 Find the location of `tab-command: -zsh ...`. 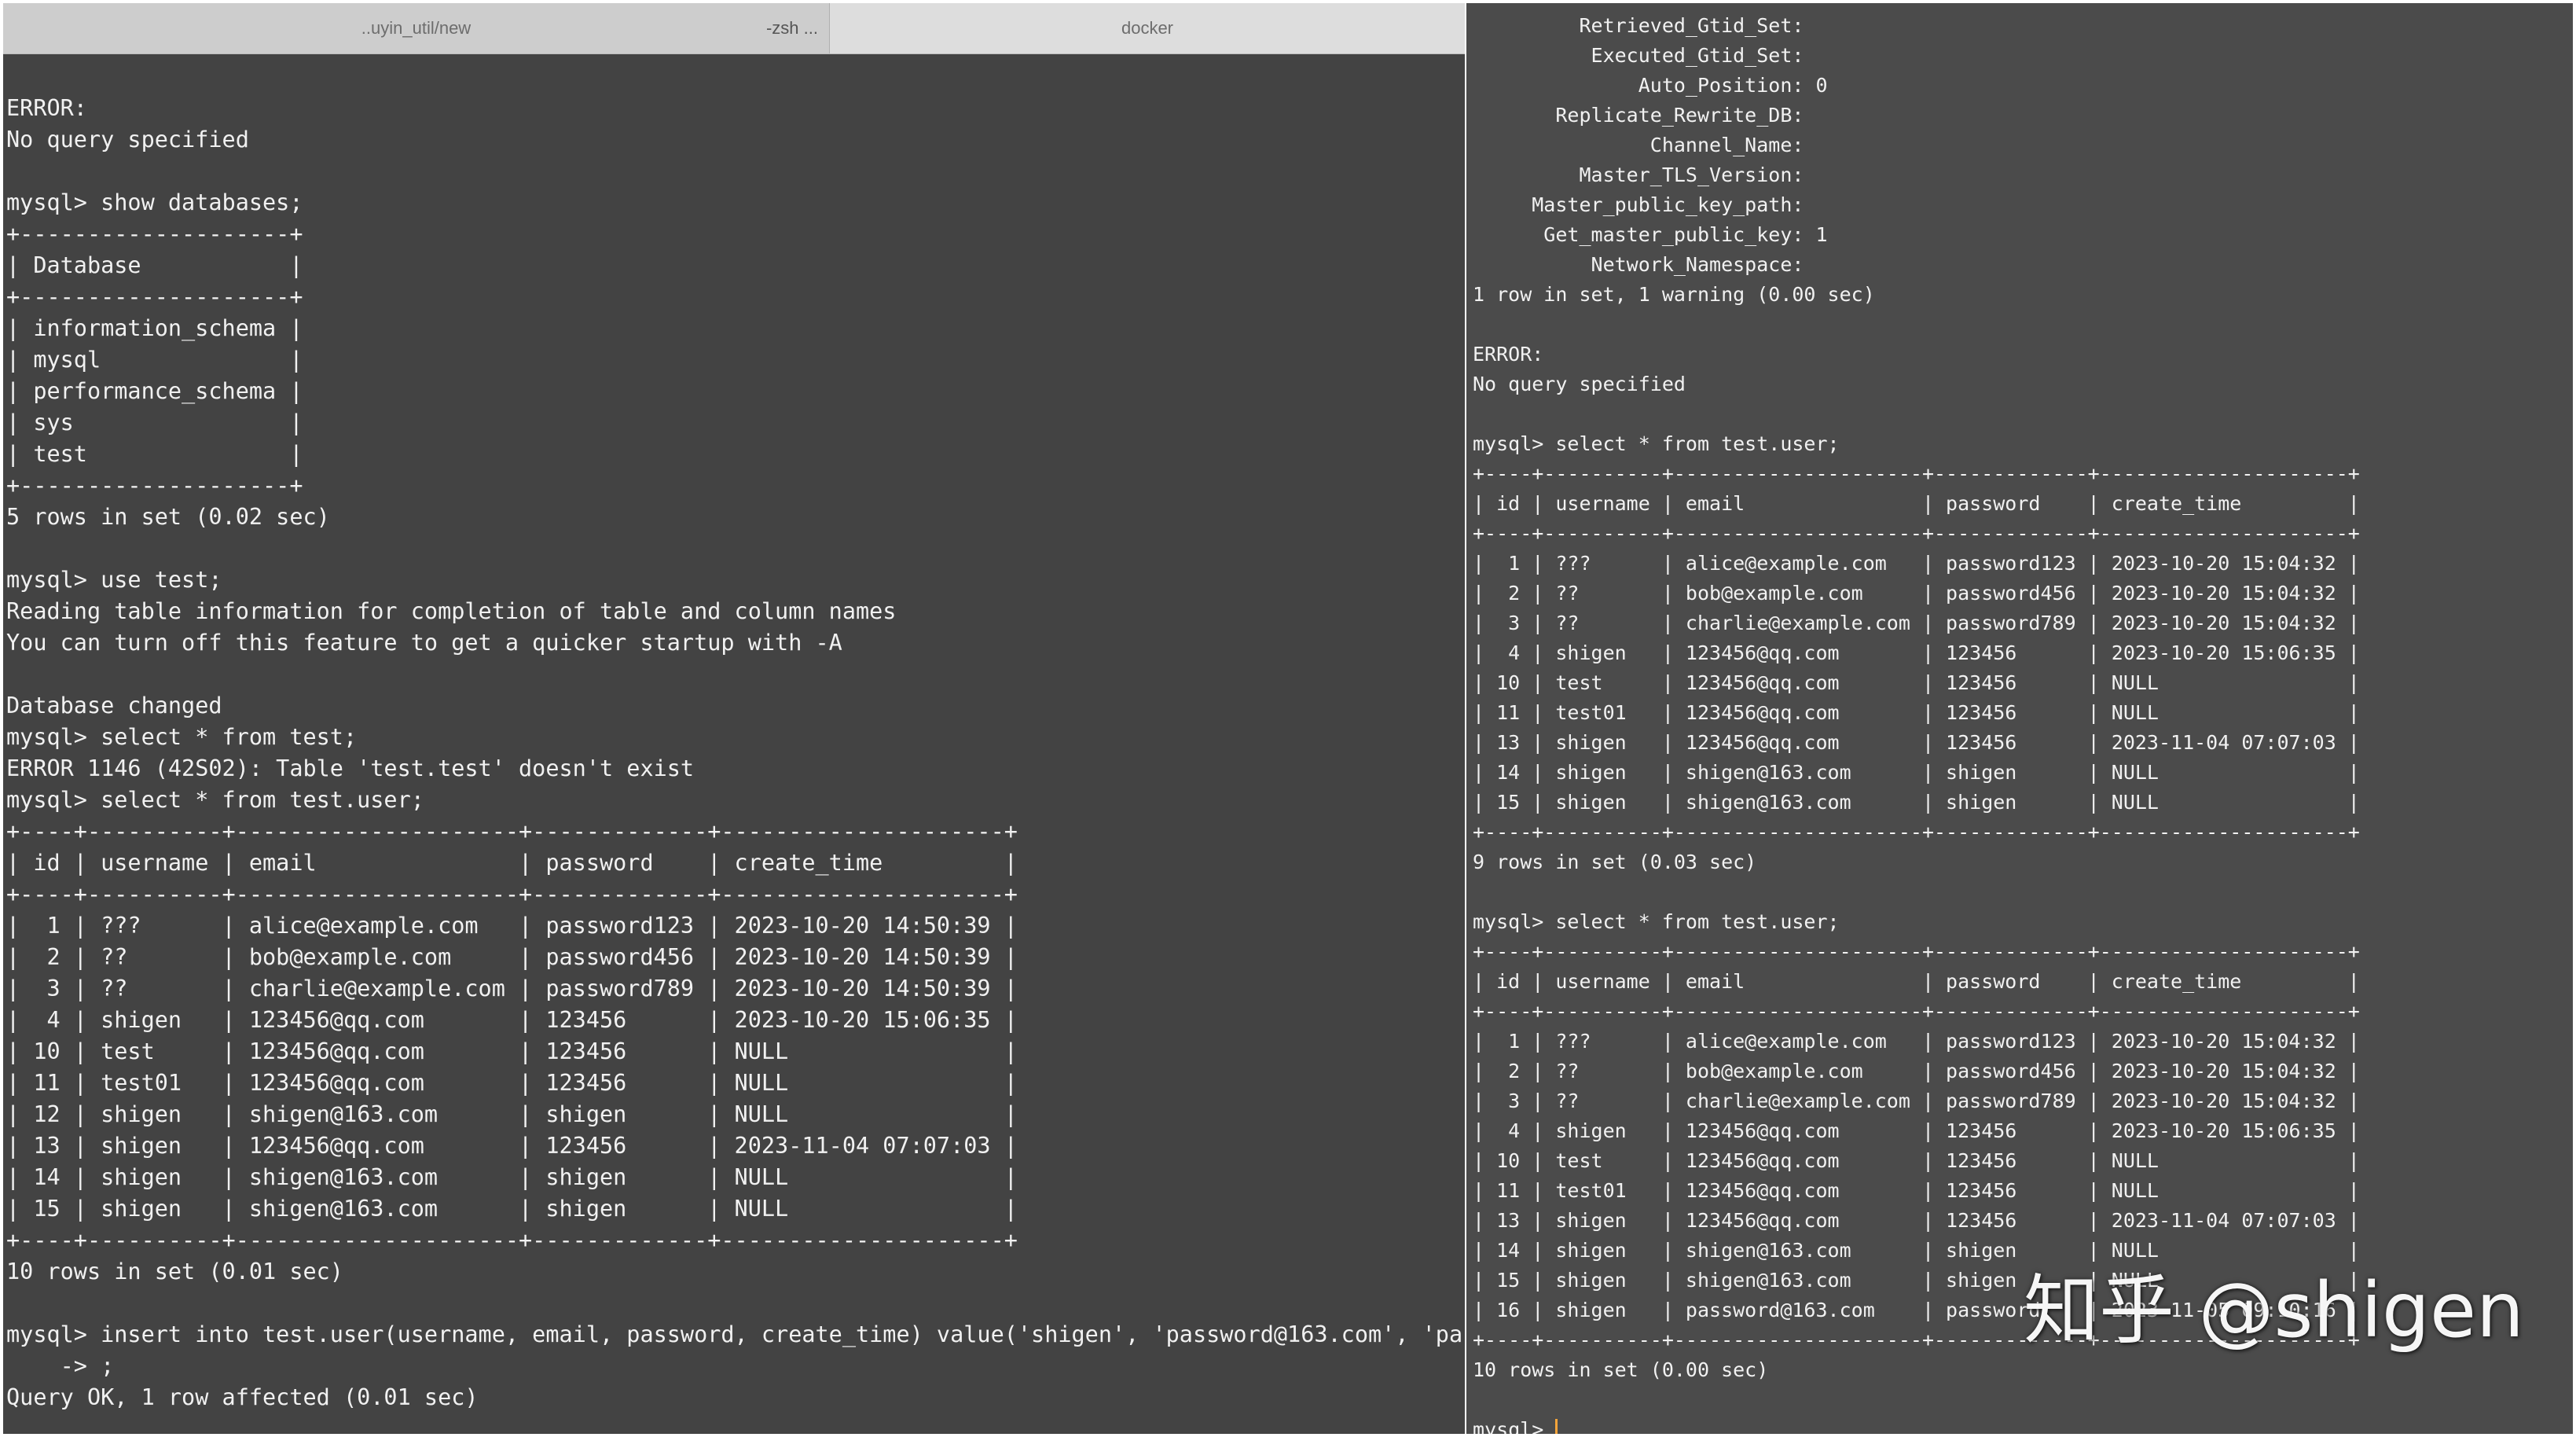

tab-command: -zsh ... is located at coordinates (792, 28).